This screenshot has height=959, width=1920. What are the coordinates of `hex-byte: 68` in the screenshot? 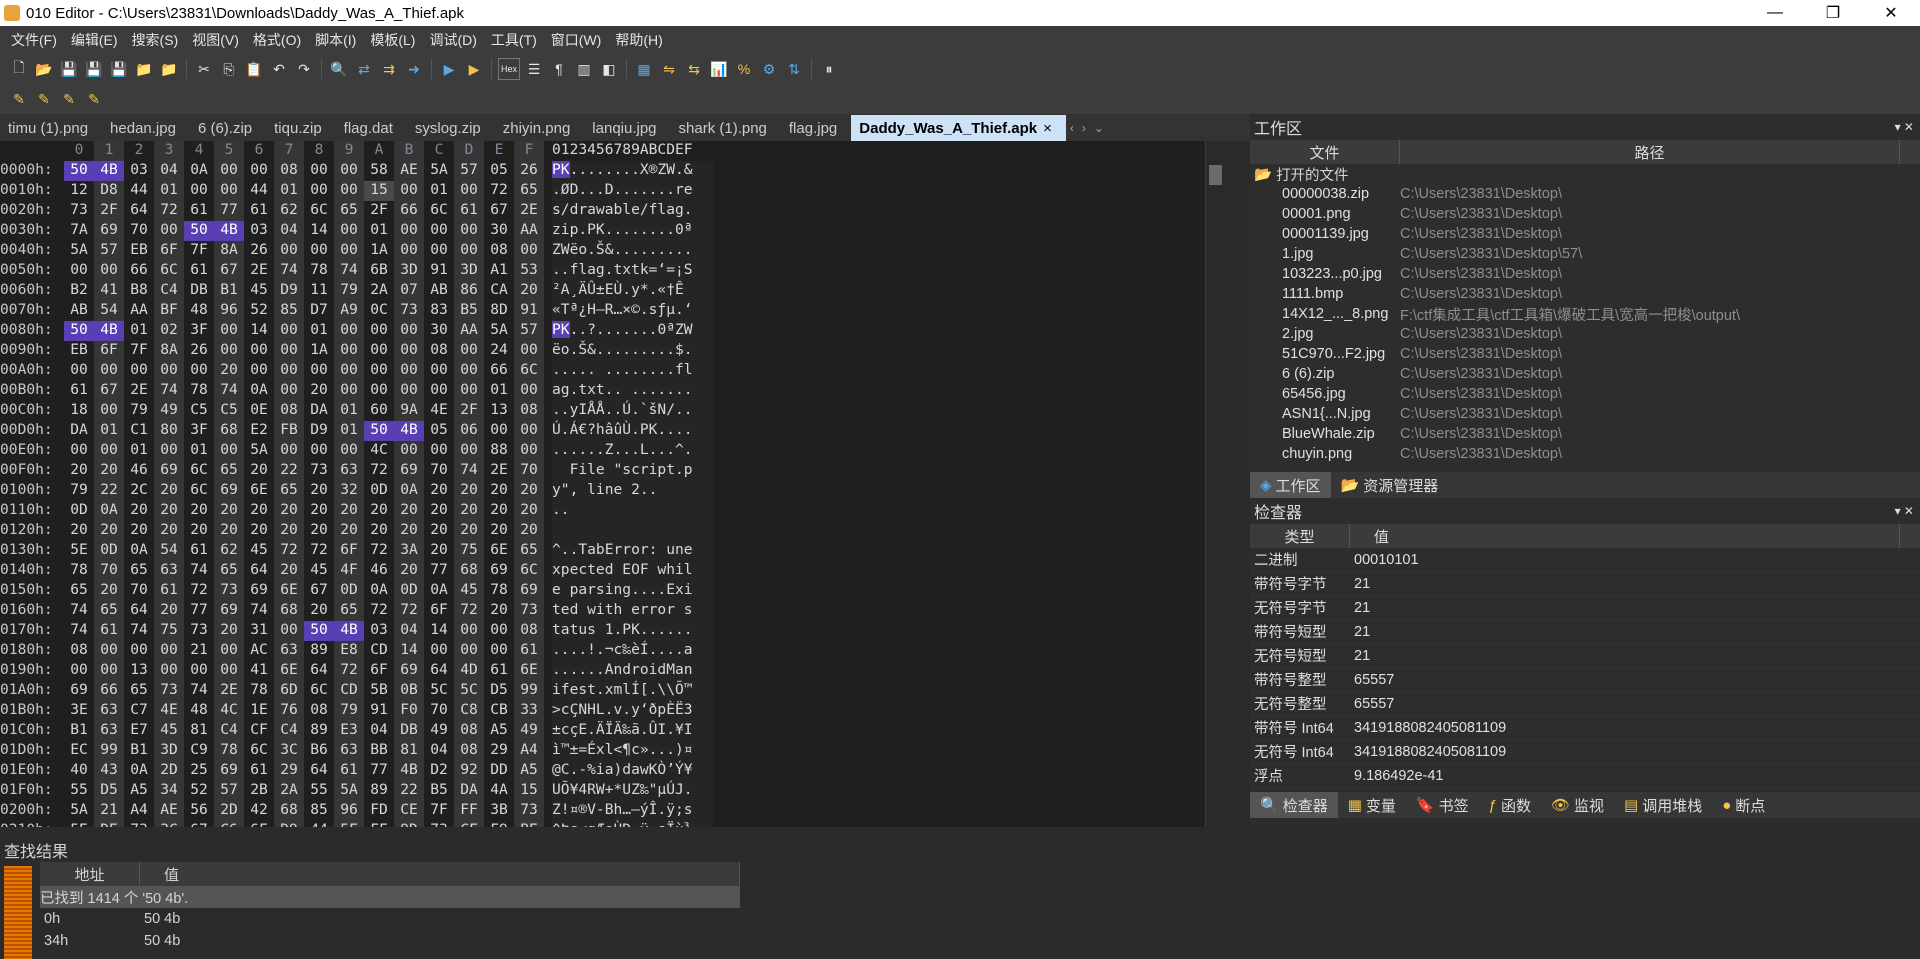 It's located at (289, 811).